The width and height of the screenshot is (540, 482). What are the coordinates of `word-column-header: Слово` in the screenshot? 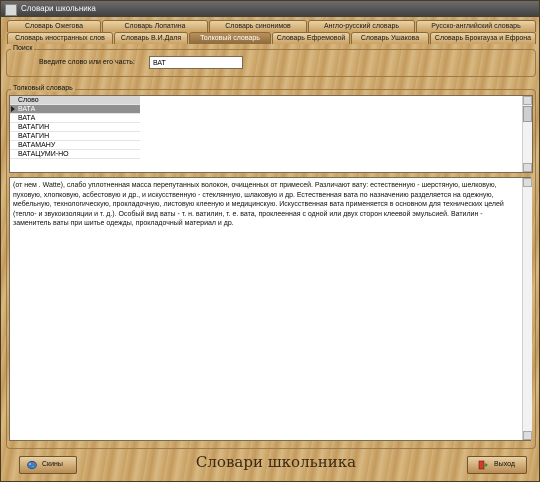 It's located at (75, 100).